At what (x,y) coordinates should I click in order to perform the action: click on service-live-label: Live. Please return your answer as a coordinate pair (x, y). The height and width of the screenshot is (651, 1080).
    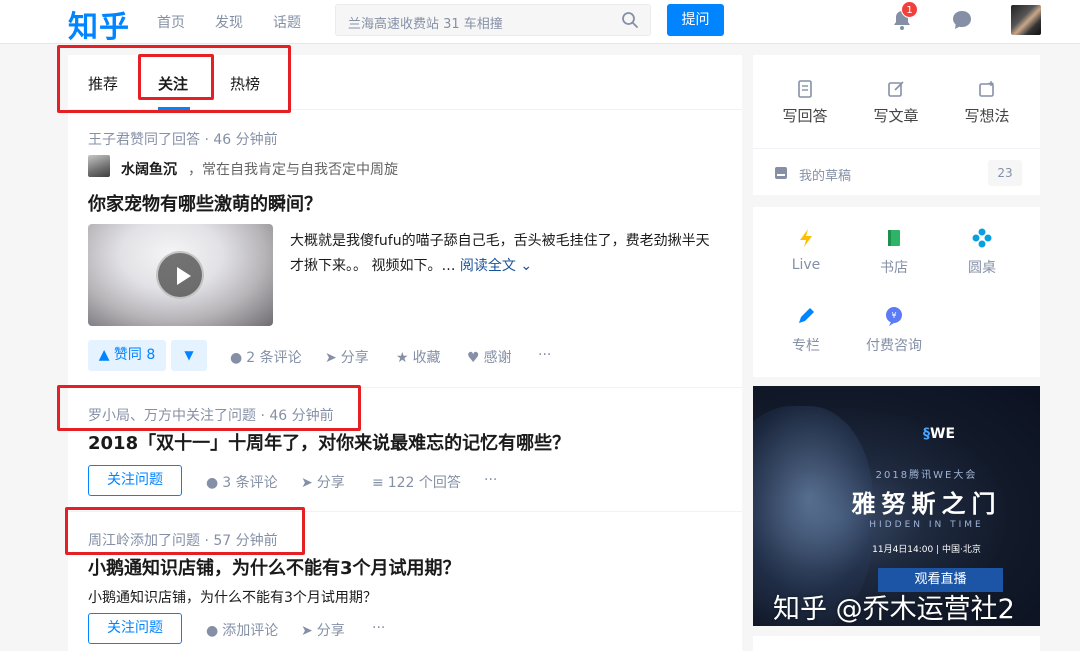
    Looking at the image, I should click on (806, 265).